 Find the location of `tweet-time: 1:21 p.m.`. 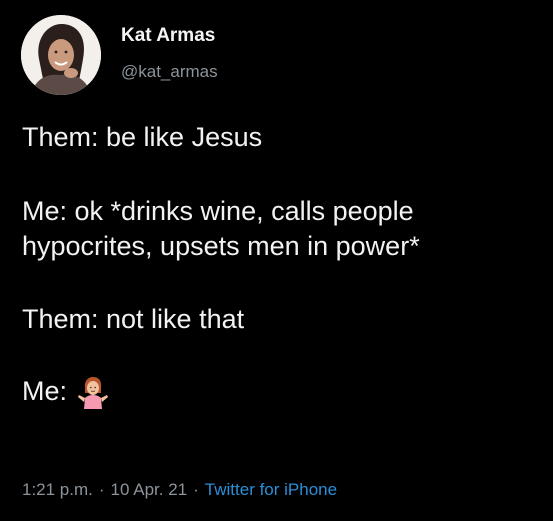

tweet-time: 1:21 p.m. is located at coordinates (57, 489).